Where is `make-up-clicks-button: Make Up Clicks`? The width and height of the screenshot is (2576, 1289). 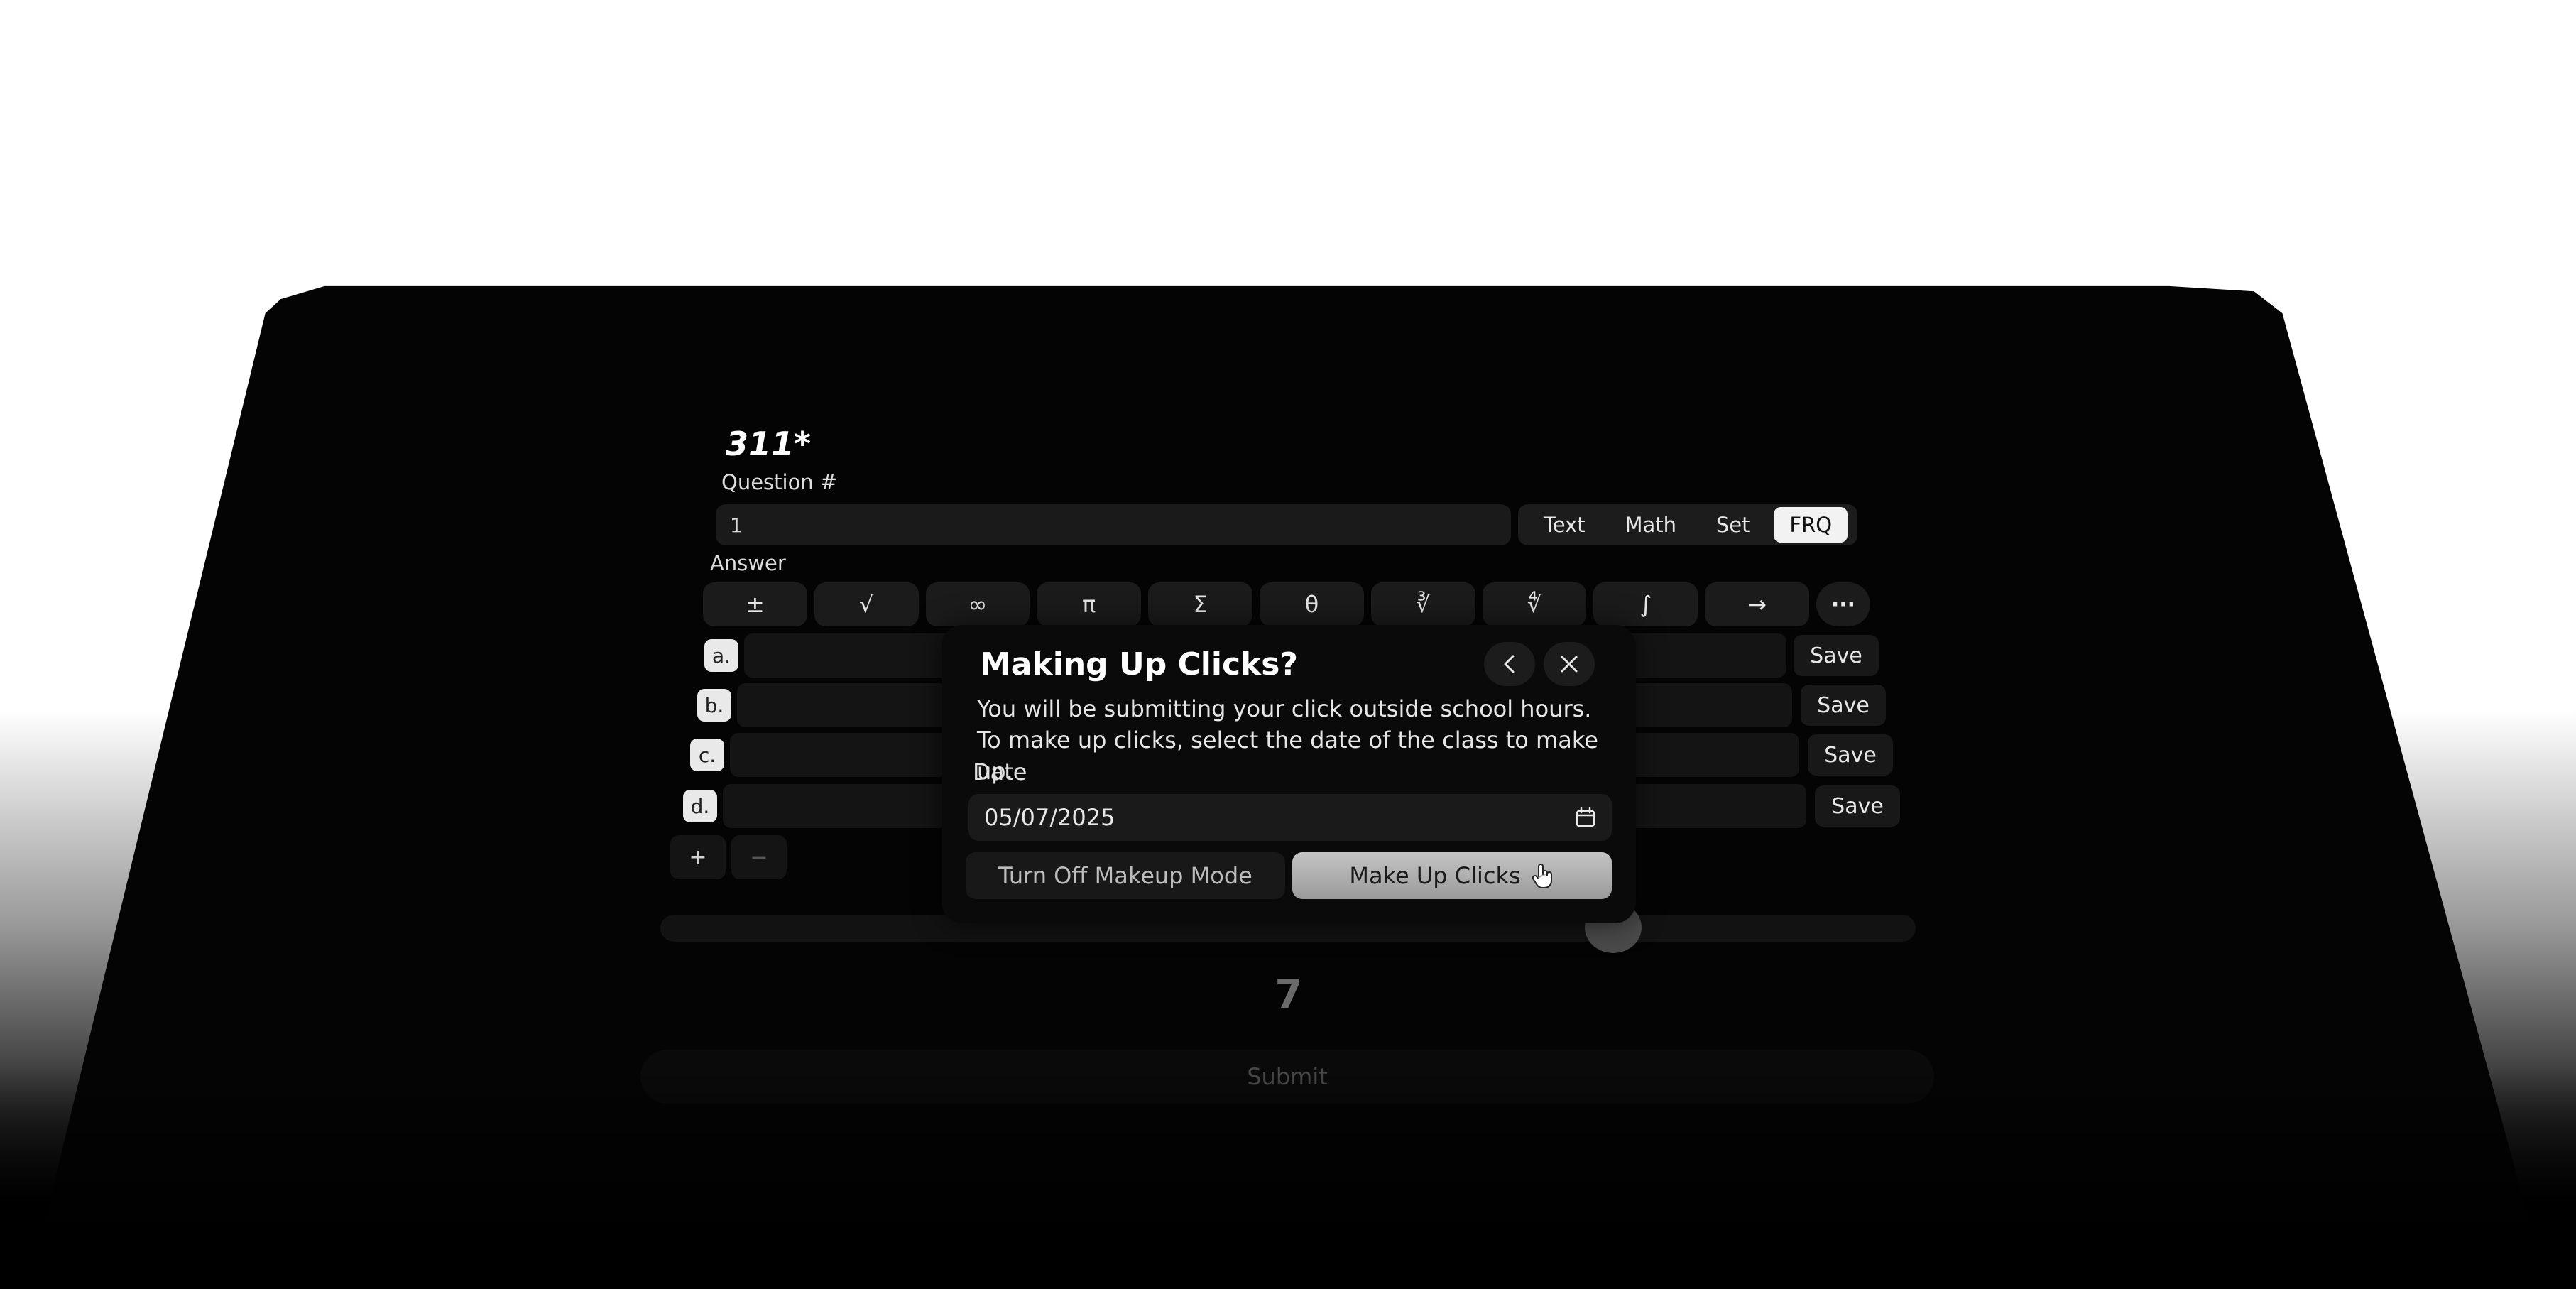
make-up-clicks-button: Make Up Clicks is located at coordinates (1452, 875).